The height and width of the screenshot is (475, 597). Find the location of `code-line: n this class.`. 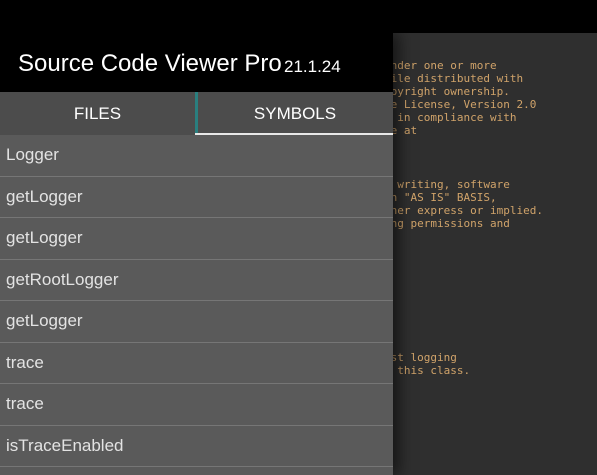

code-line: n this class. is located at coordinates (427, 370).